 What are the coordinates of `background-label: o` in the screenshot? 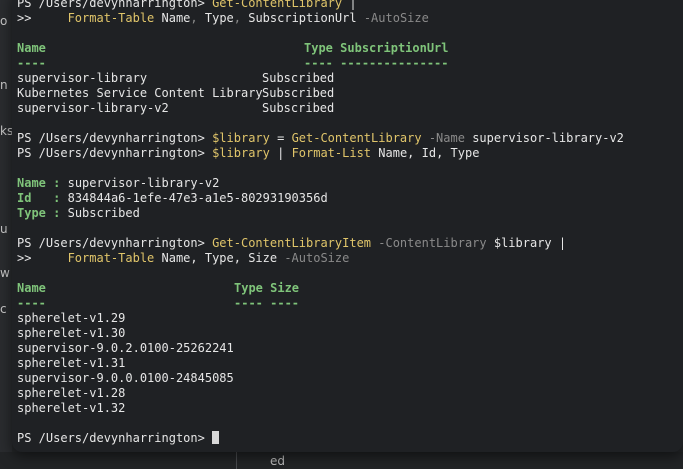 It's located at (4, 21).